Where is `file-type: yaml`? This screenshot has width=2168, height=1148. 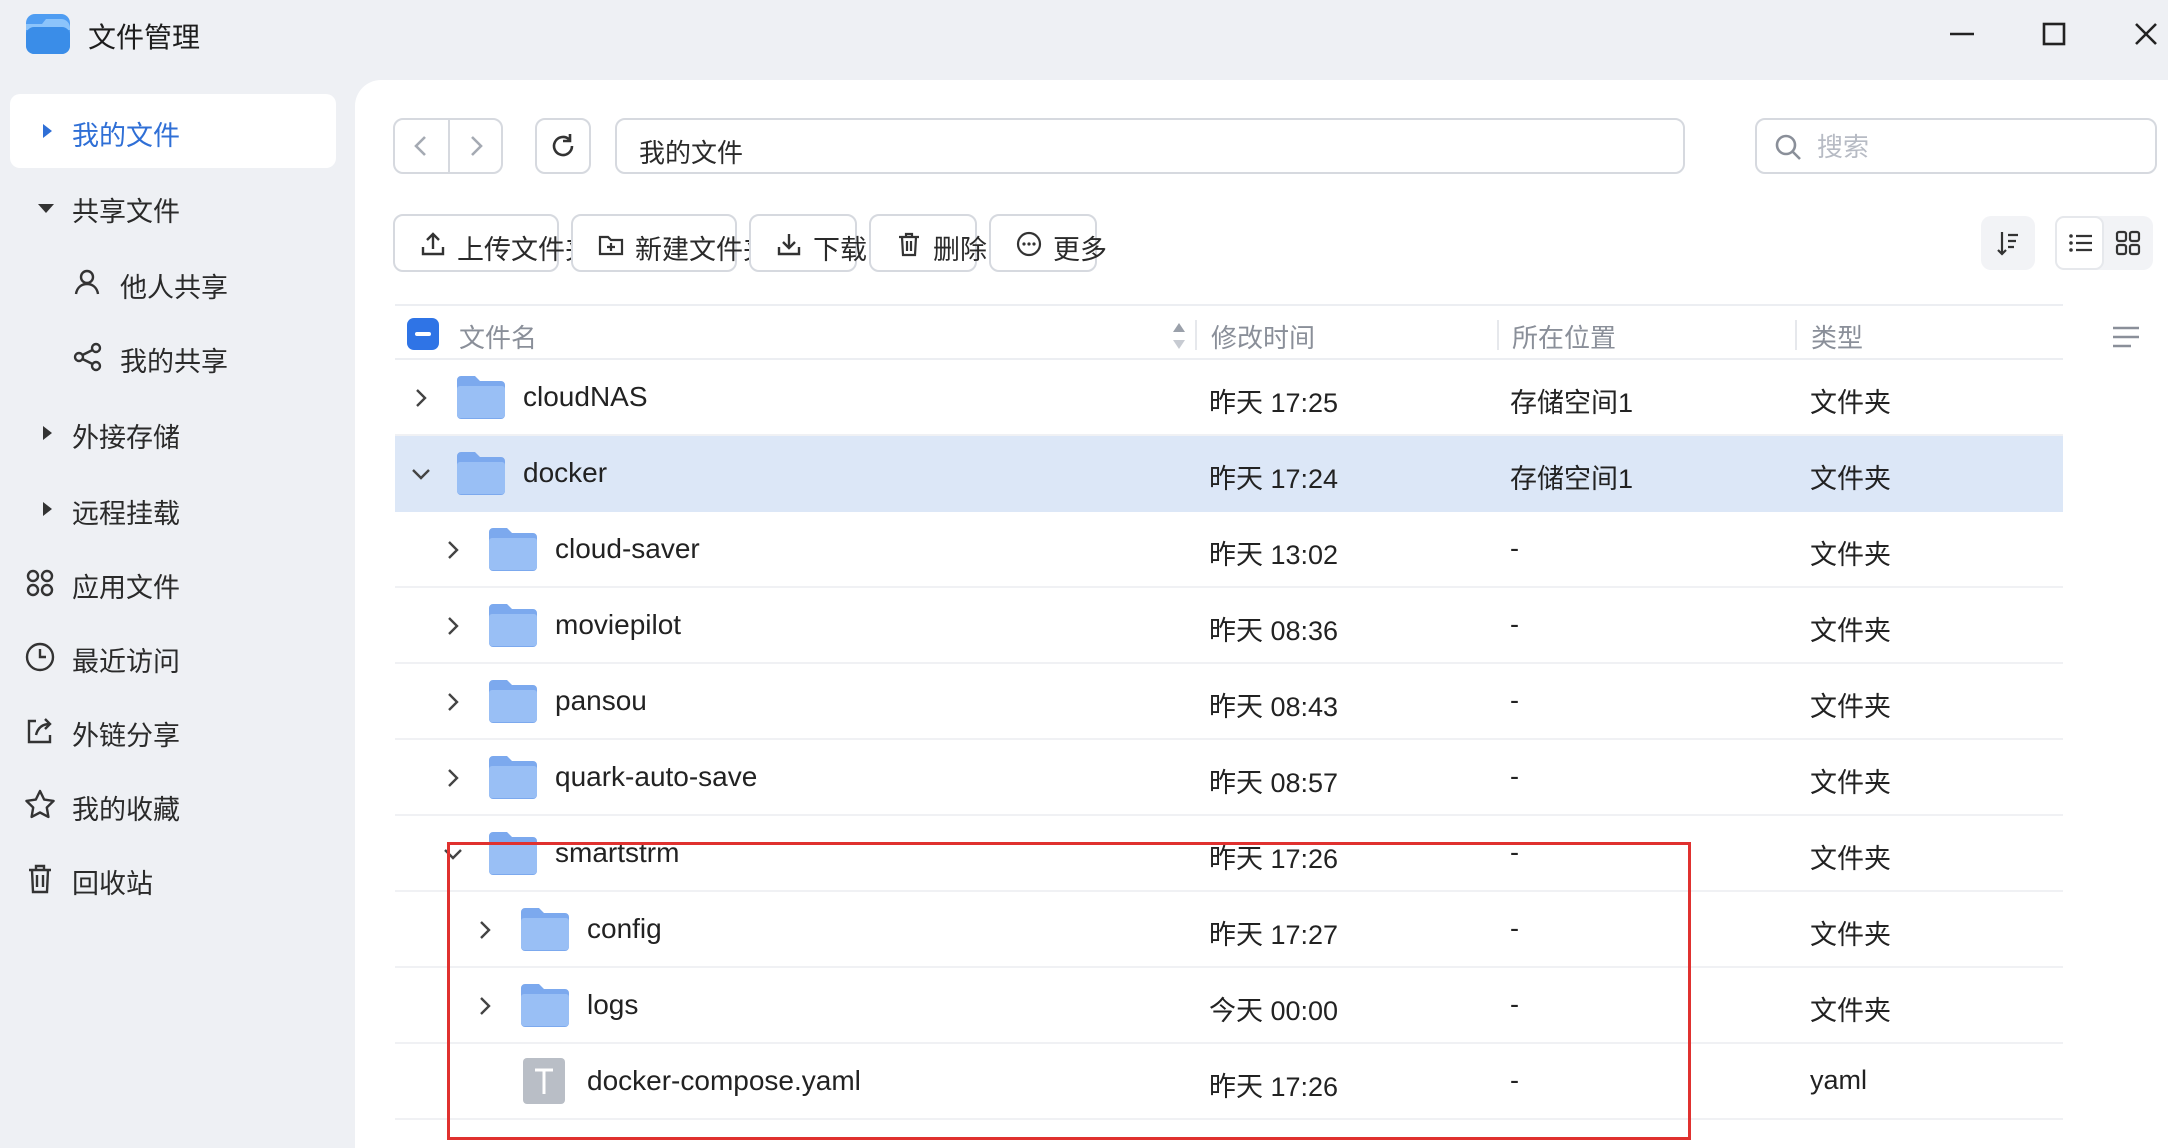 file-type: yaml is located at coordinates (1839, 1080).